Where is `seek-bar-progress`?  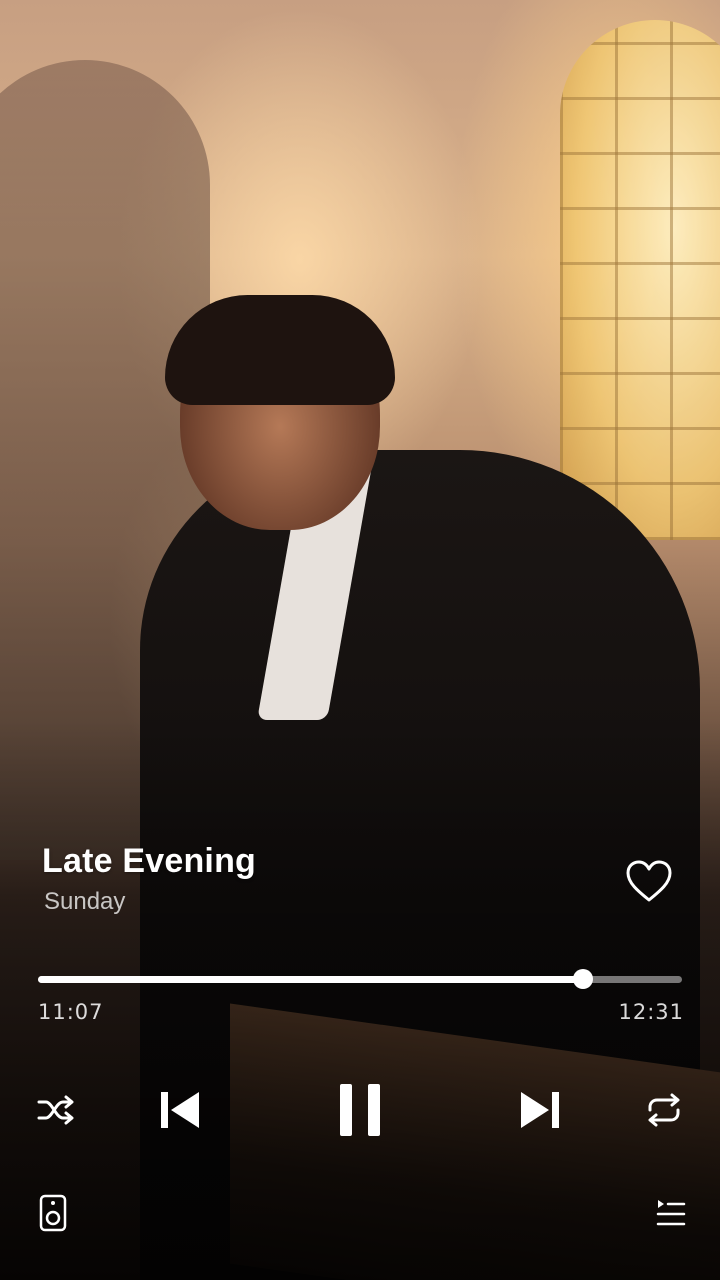 seek-bar-progress is located at coordinates (311, 979).